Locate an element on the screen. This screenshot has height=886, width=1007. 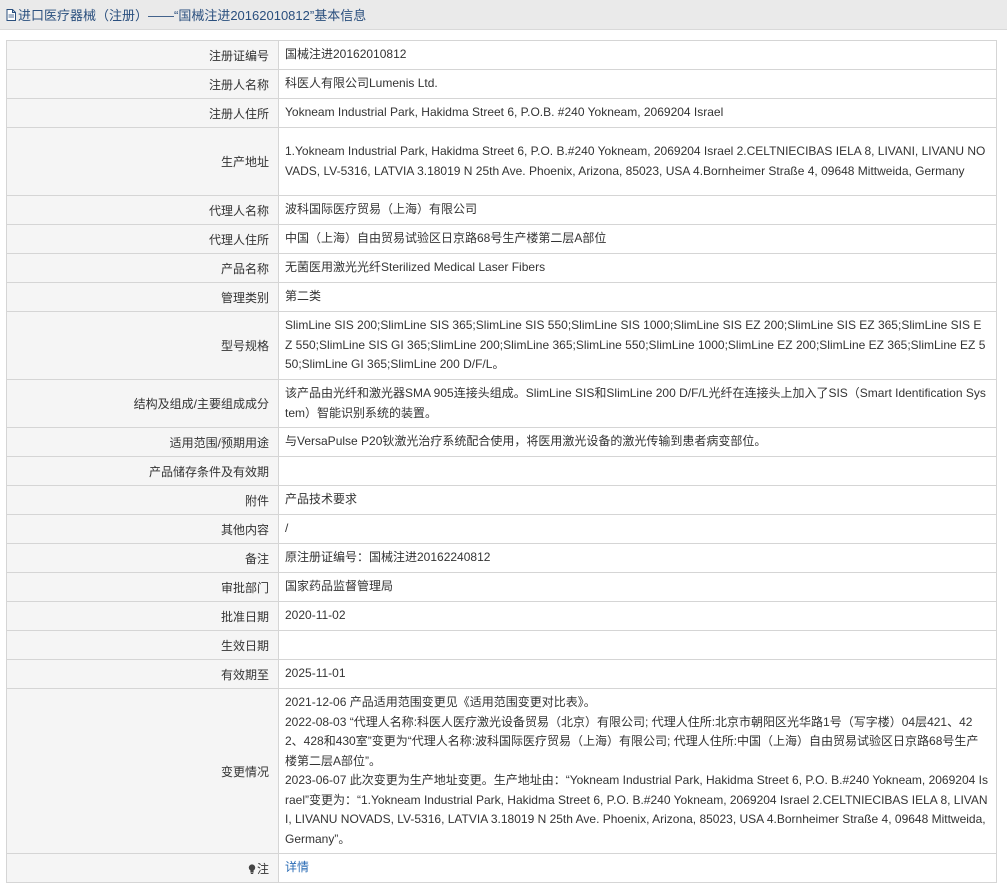
table-row: 附件 产品技术要求 is located at coordinates (501, 500).